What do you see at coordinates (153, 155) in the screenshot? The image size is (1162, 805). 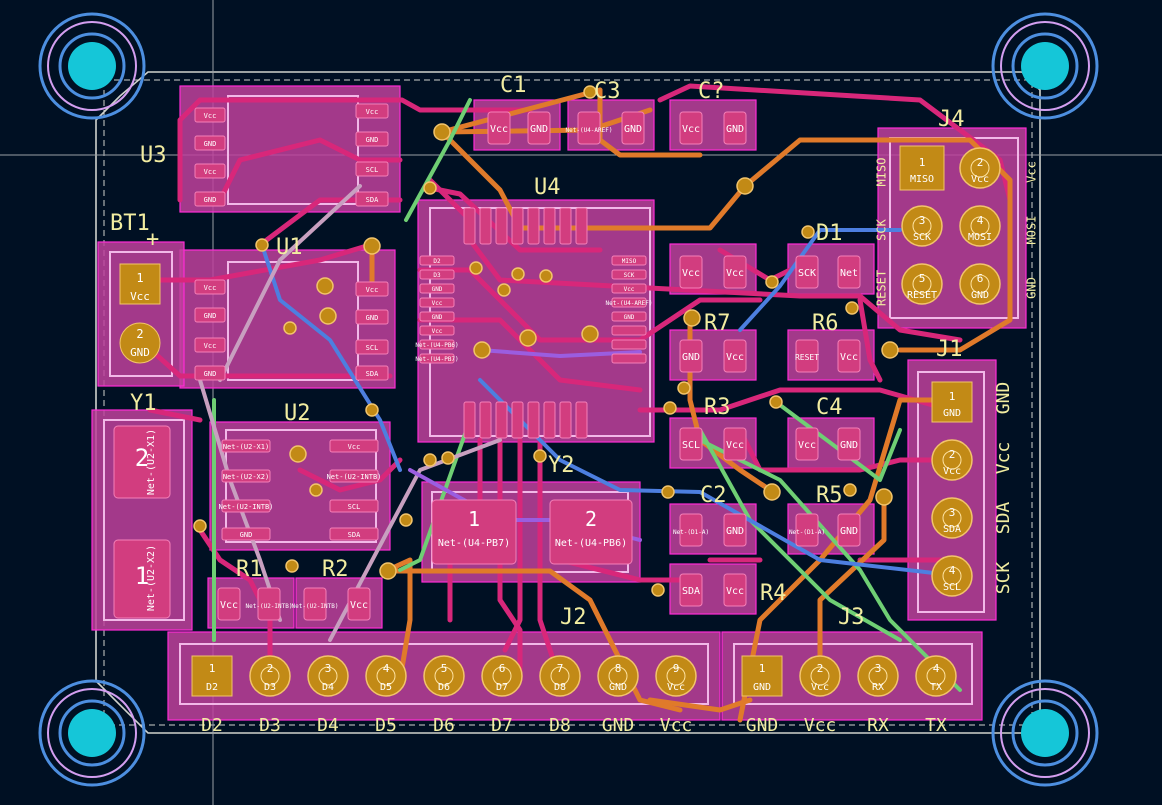 I see `ref-u3: U3` at bounding box center [153, 155].